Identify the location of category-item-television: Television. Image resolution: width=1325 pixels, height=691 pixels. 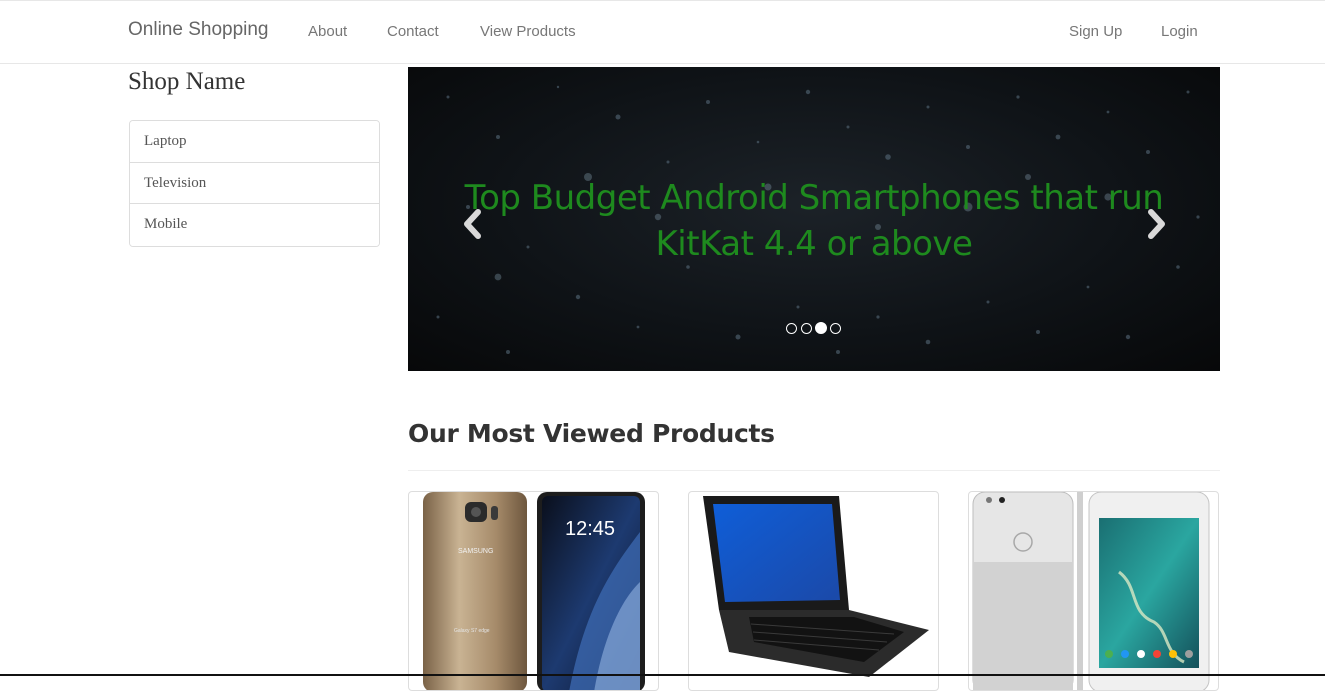
(254, 183).